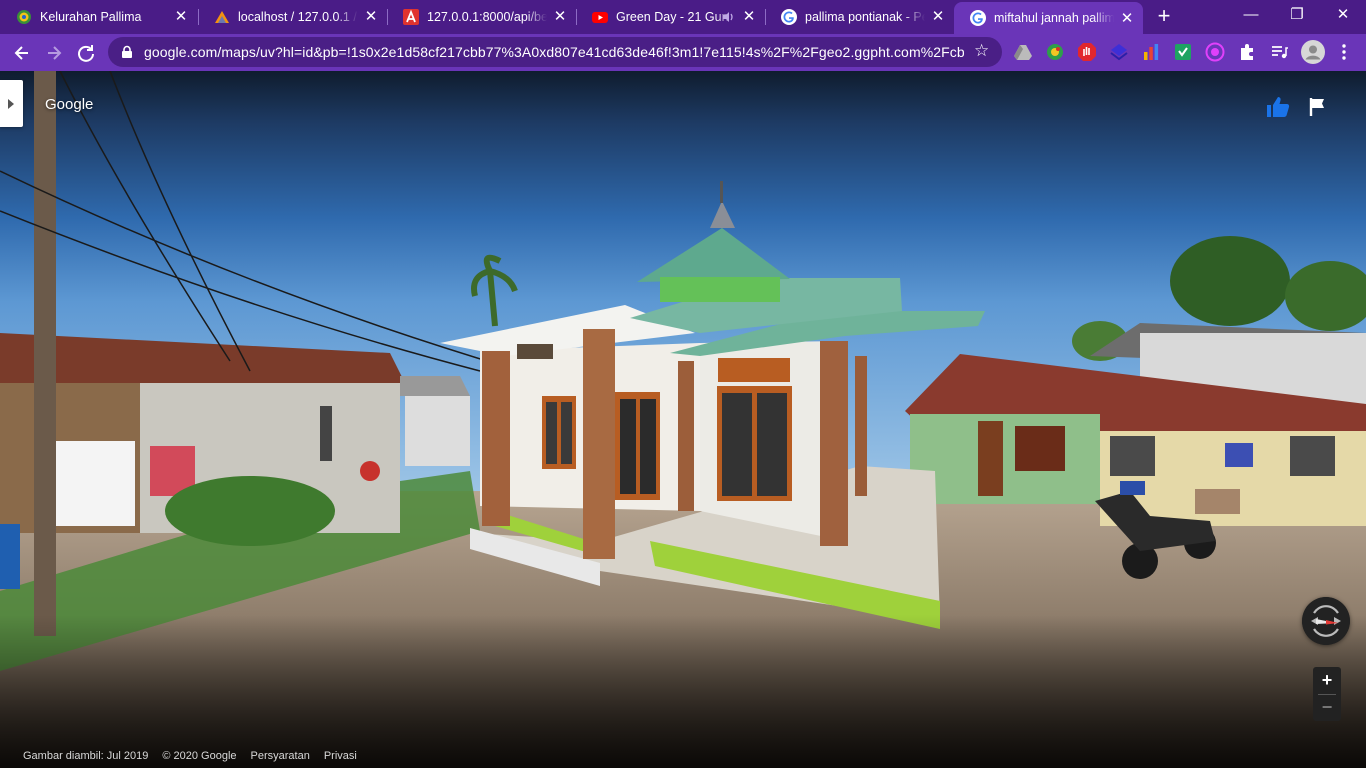  I want to click on close-window-button: ✕, so click(1343, 15).